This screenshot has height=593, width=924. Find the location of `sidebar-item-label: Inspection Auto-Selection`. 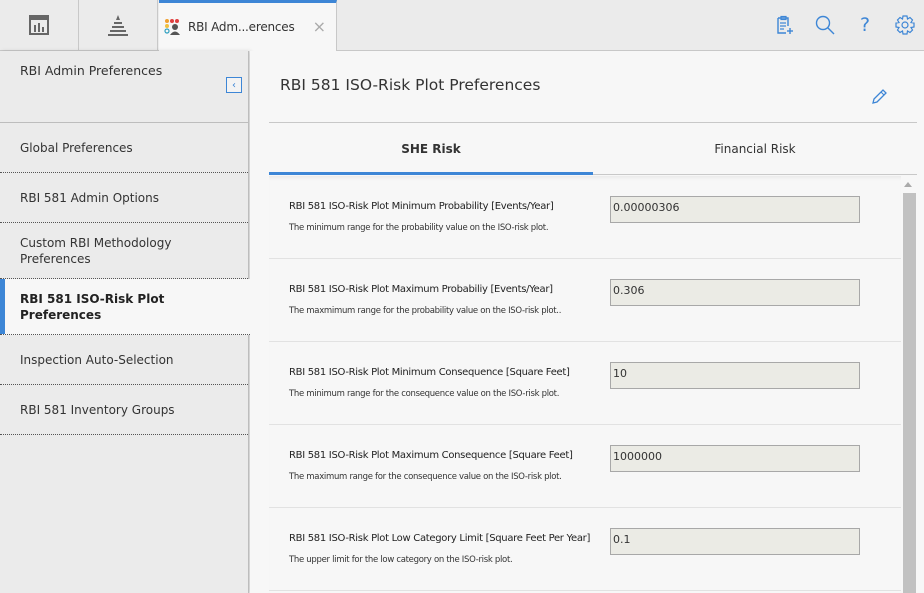

sidebar-item-label: Inspection Auto-Selection is located at coordinates (97, 359).